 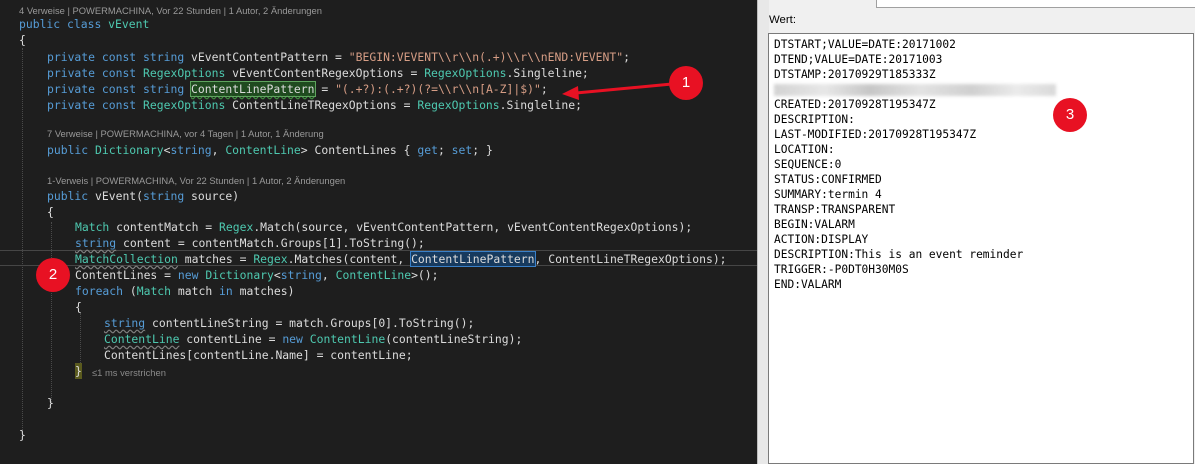 I want to click on content-line-pattern-identifier: ContentLinePattern, so click(x=253, y=89).